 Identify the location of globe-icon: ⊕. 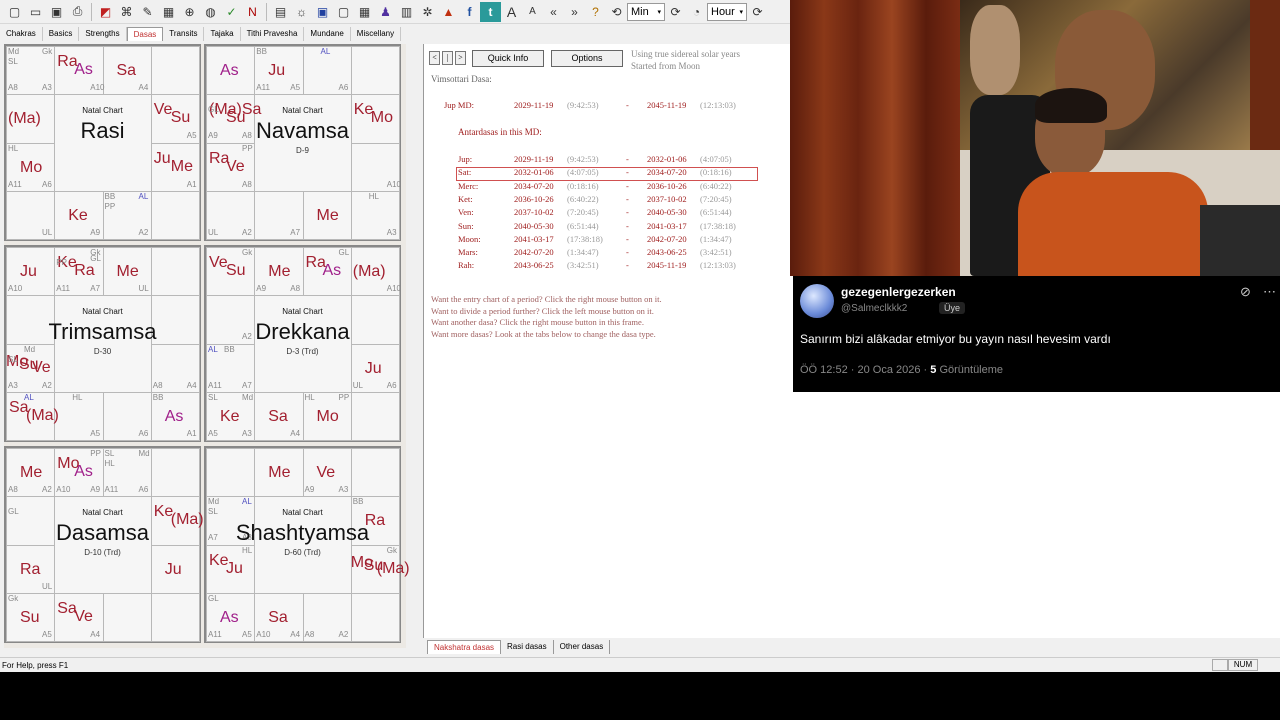
(189, 12).